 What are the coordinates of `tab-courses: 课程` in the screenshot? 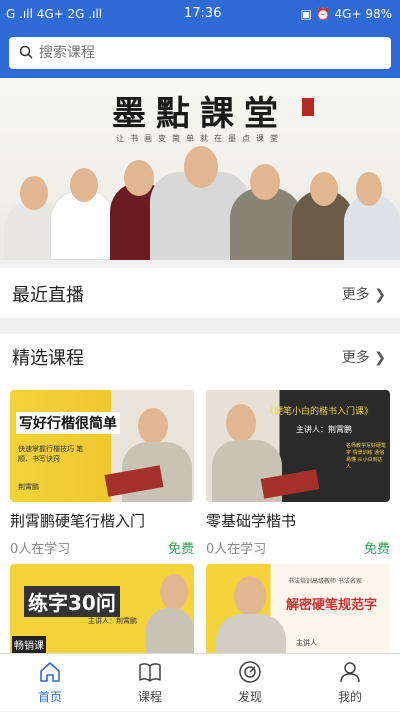 It's located at (150, 683).